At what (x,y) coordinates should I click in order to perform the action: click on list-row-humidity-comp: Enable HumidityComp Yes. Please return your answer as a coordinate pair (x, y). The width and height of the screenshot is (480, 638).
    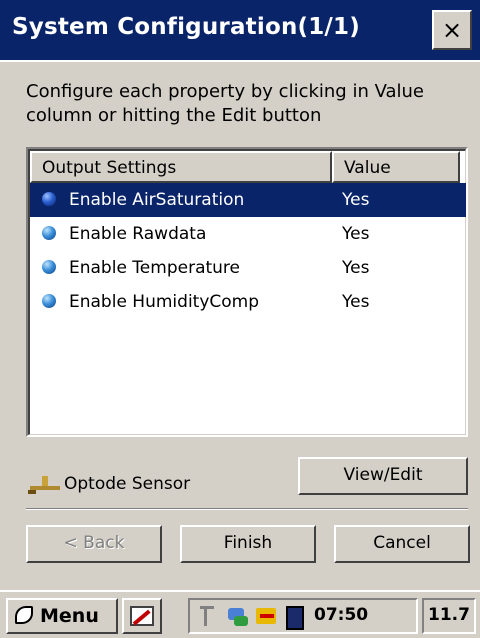
    Looking at the image, I should click on (248, 302).